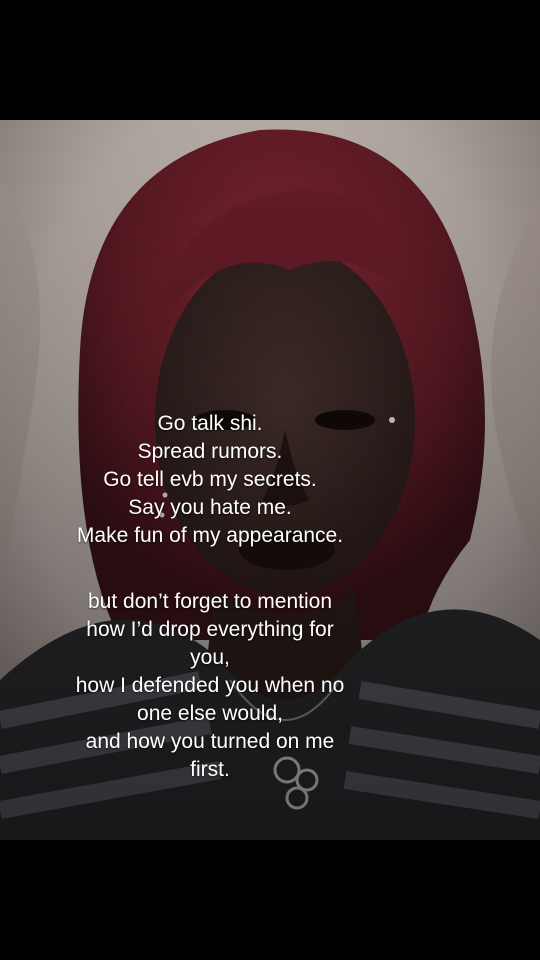  What do you see at coordinates (210, 685) in the screenshot?
I see `caption-line: how I defended you when no` at bounding box center [210, 685].